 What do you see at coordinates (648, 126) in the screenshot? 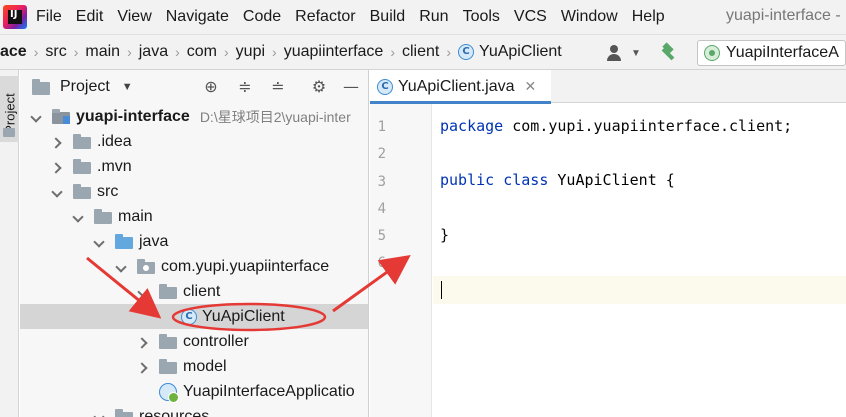
I see `package-name: com.yupi.yuapiinterface.client;` at bounding box center [648, 126].